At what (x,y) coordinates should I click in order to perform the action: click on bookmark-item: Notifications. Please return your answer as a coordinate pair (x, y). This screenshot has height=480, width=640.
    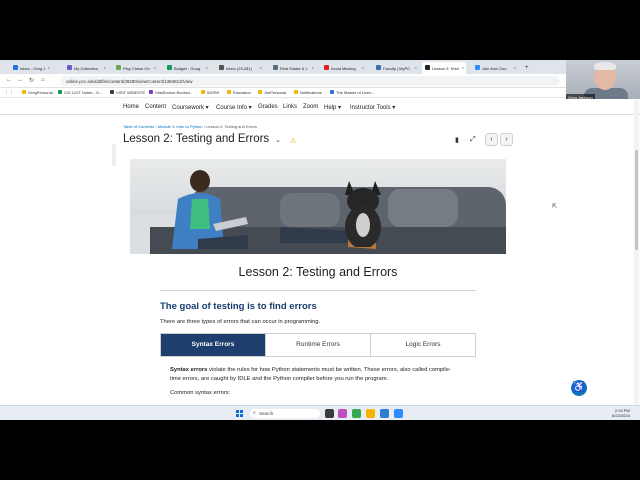
    Looking at the image, I should click on (308, 92).